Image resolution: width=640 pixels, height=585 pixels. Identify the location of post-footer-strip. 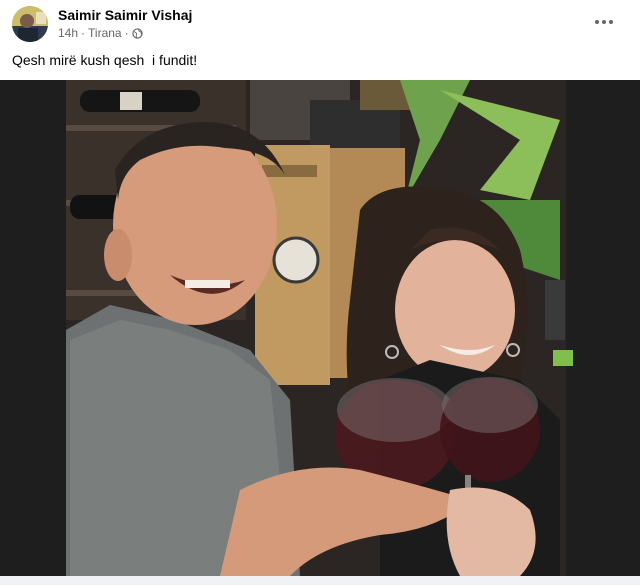
(320, 580).